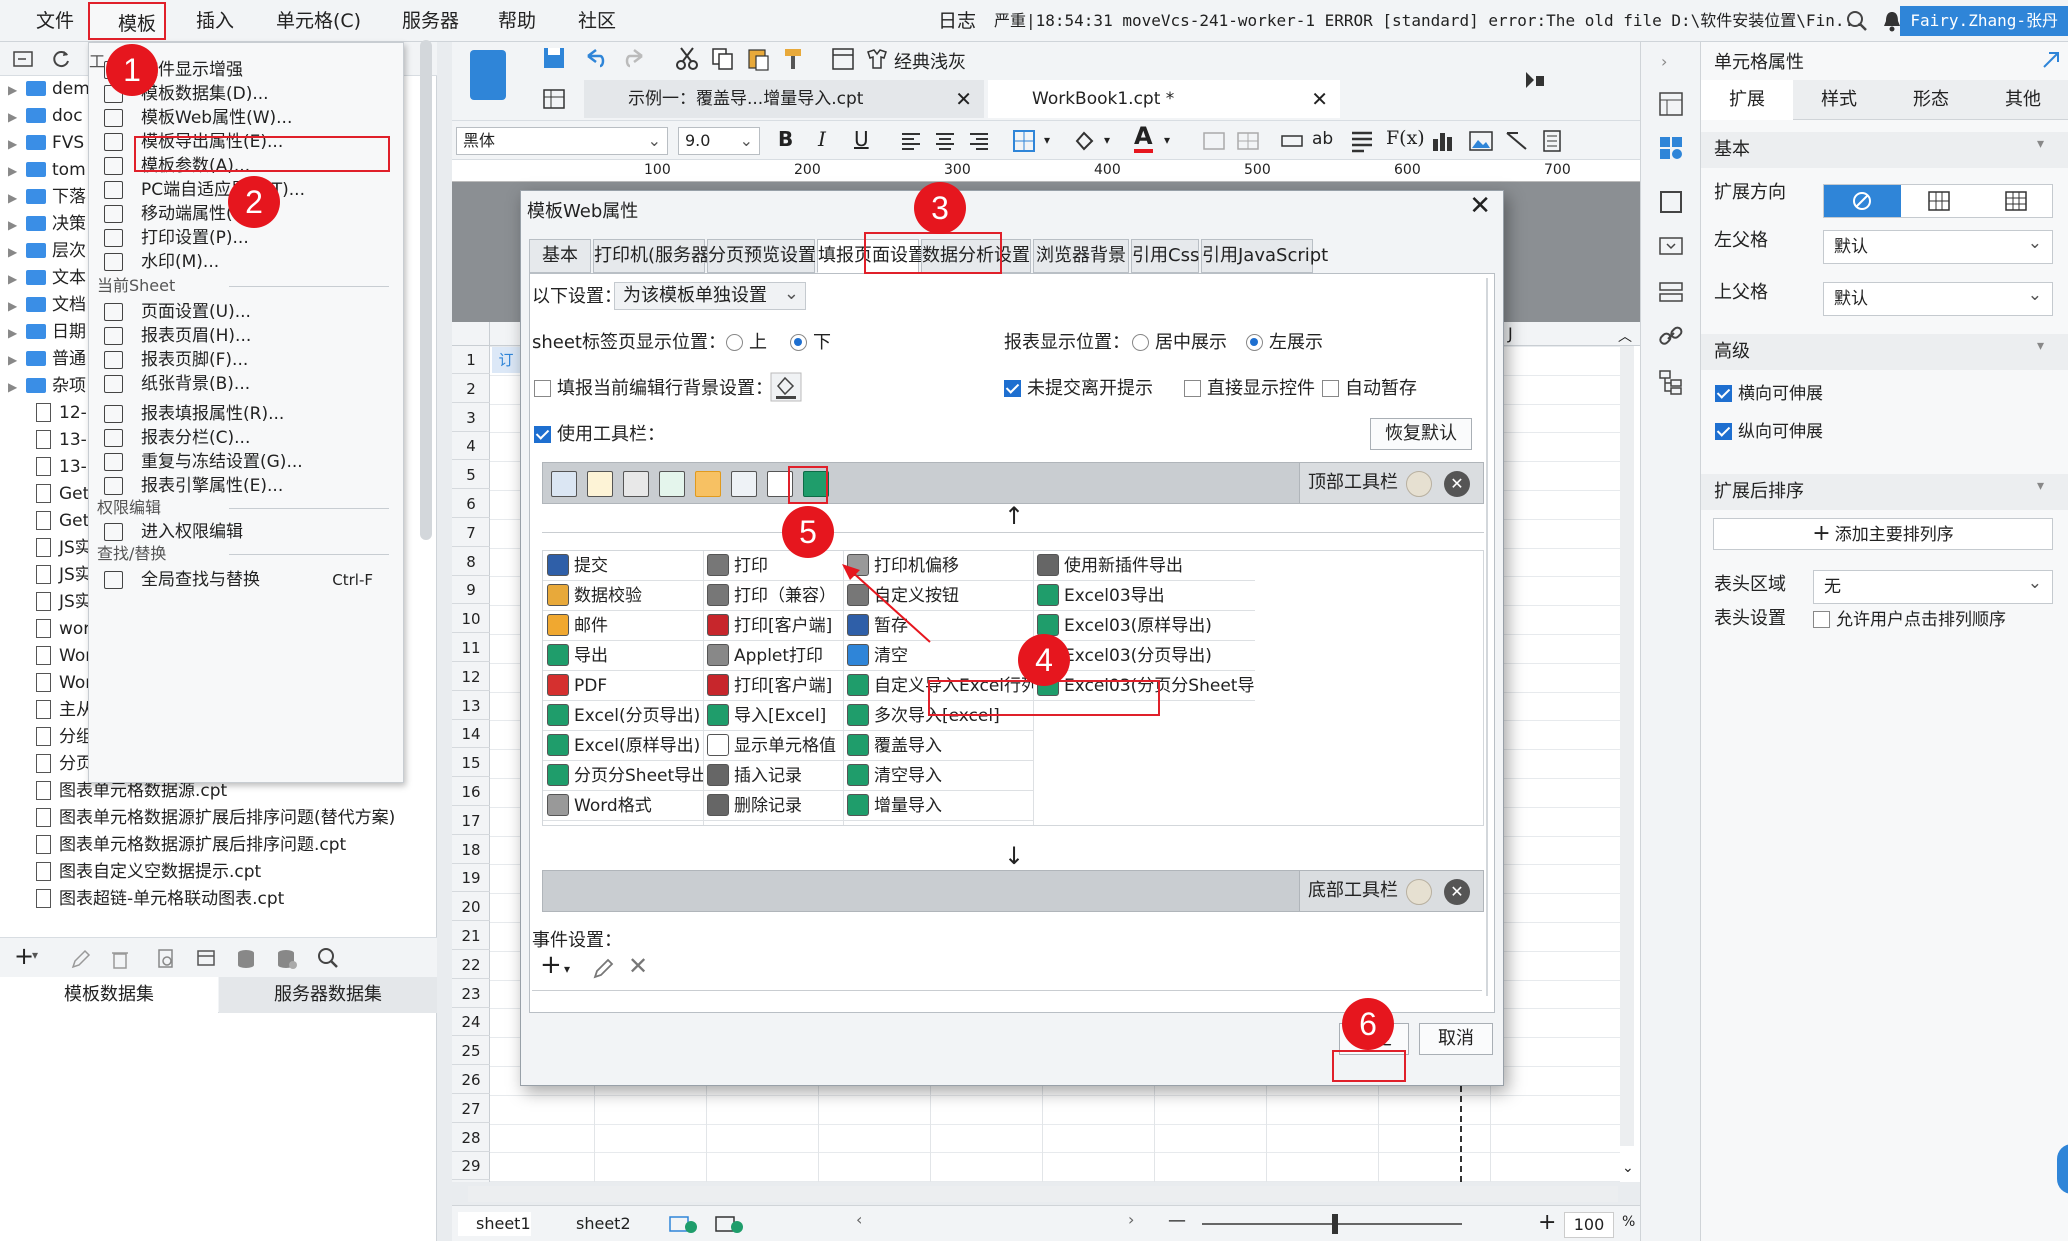 Image resolution: width=2068 pixels, height=1241 pixels. I want to click on tab-other: 其他, so click(2022, 100).